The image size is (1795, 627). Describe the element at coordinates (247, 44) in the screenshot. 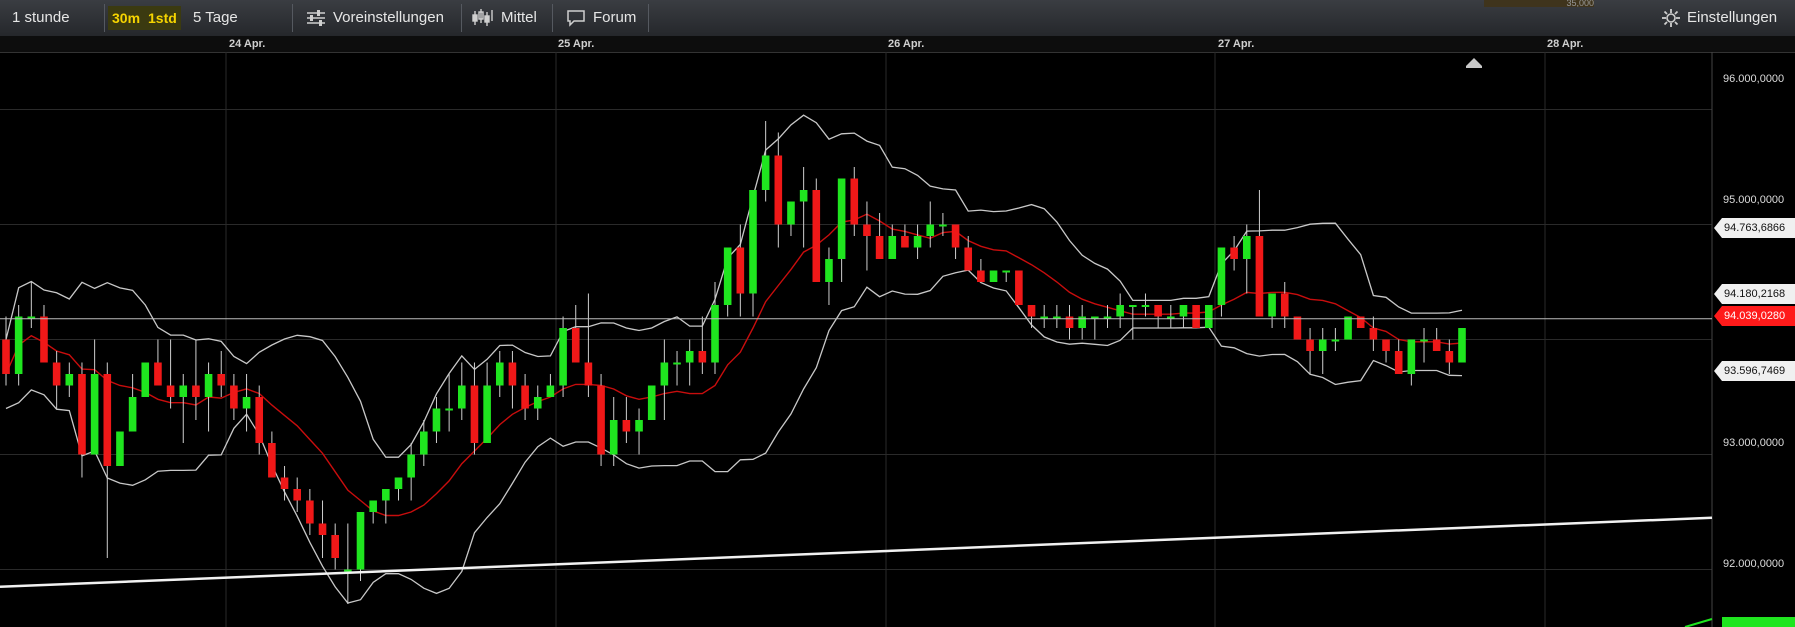

I see `x-tick-label: 24 Apr.` at that location.